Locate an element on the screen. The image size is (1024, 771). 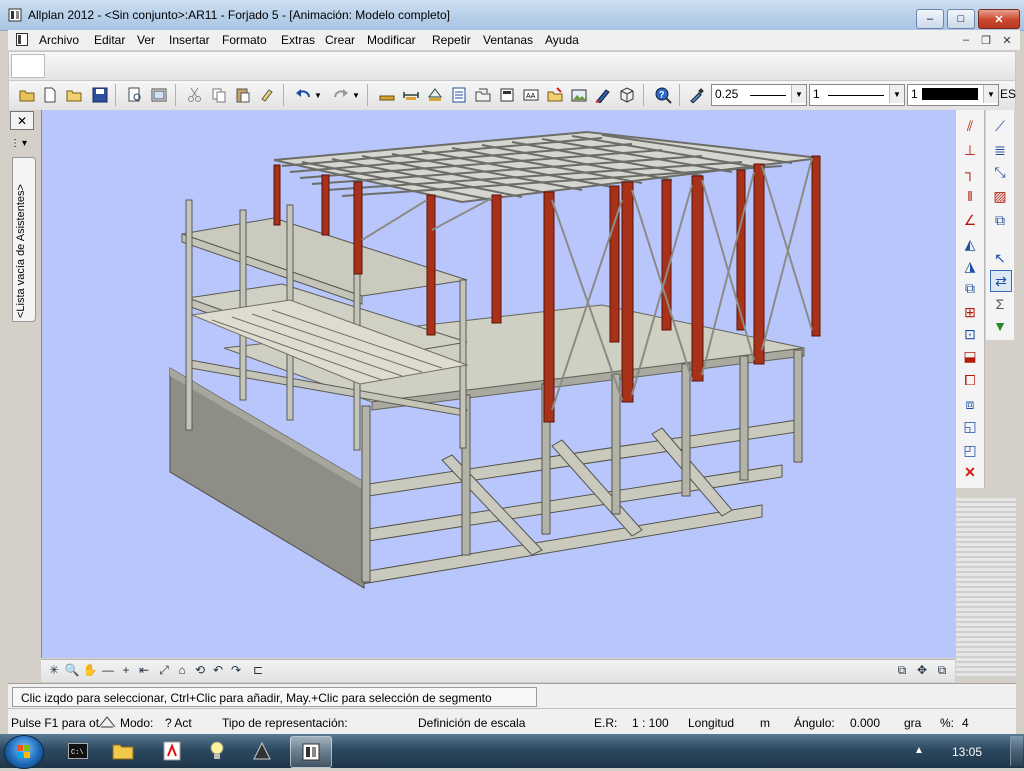
length-unit: m is located at coordinates (765, 723).